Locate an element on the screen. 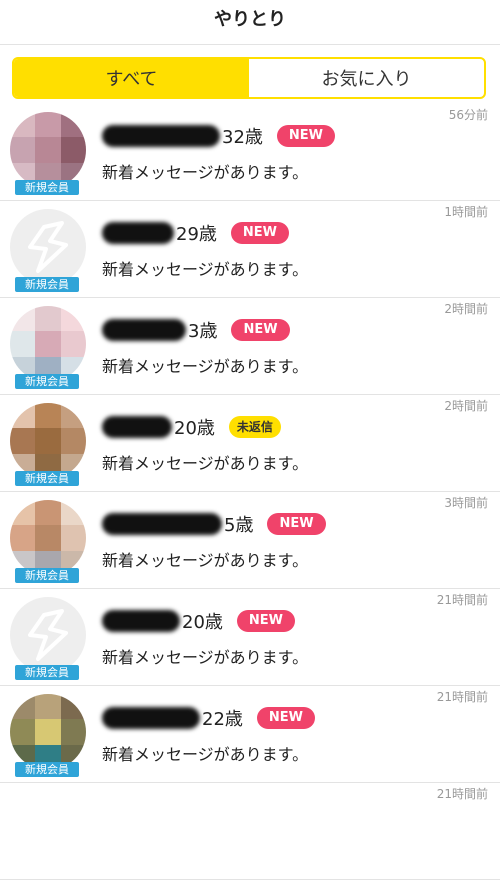  name-line: 22歳 NEW is located at coordinates (209, 718).